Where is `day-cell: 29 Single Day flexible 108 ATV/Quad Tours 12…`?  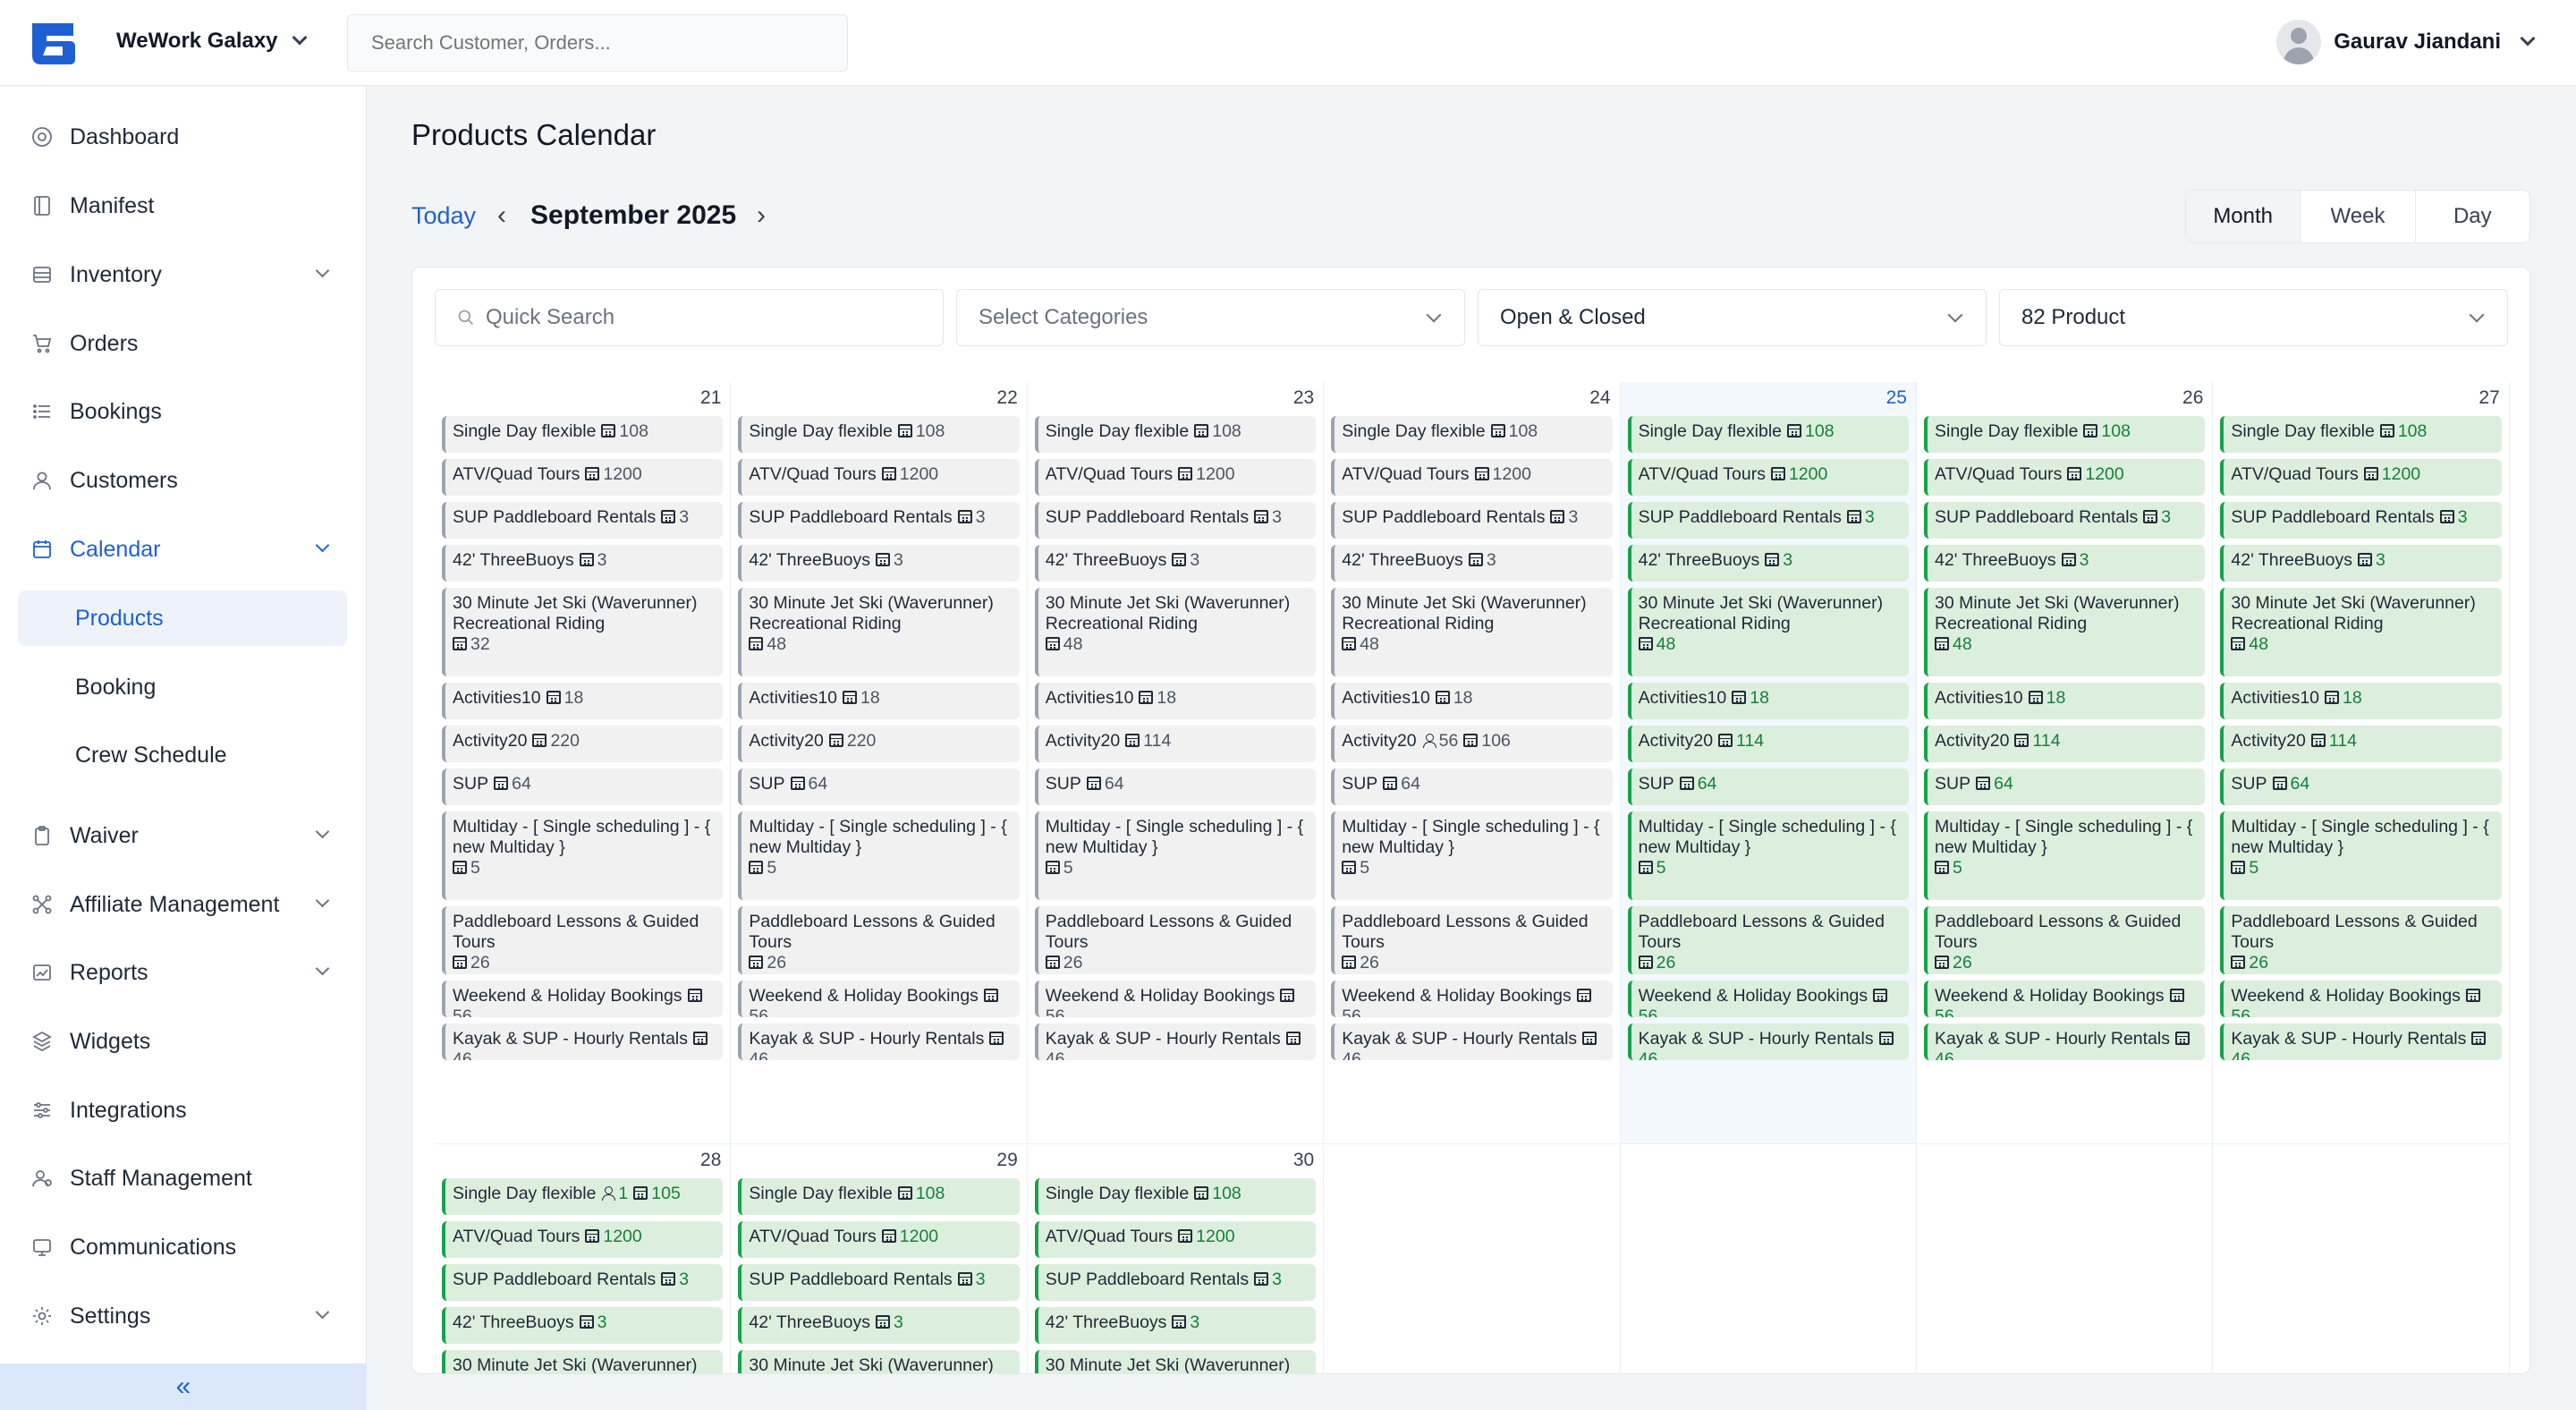 day-cell: 29 Single Day flexible 108 ATV/Quad Tours 12… is located at coordinates (879, 1259).